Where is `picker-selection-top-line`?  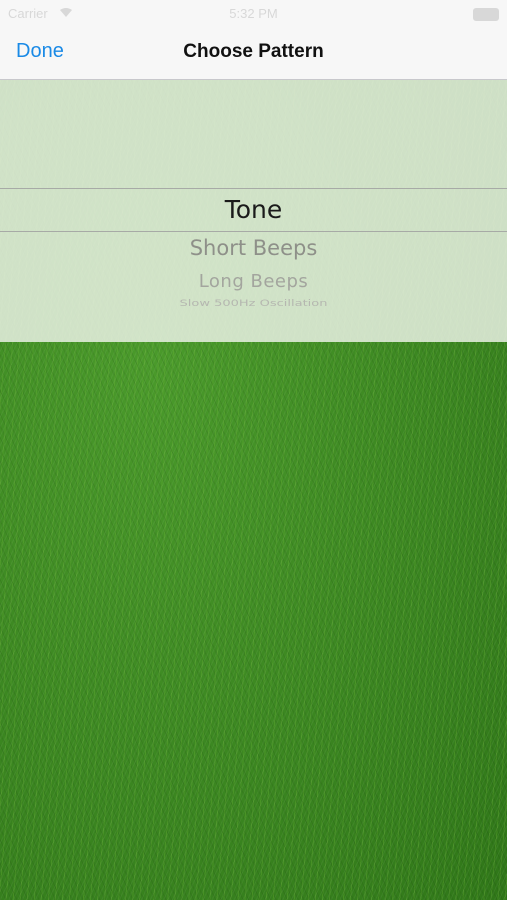 picker-selection-top-line is located at coordinates (253, 188).